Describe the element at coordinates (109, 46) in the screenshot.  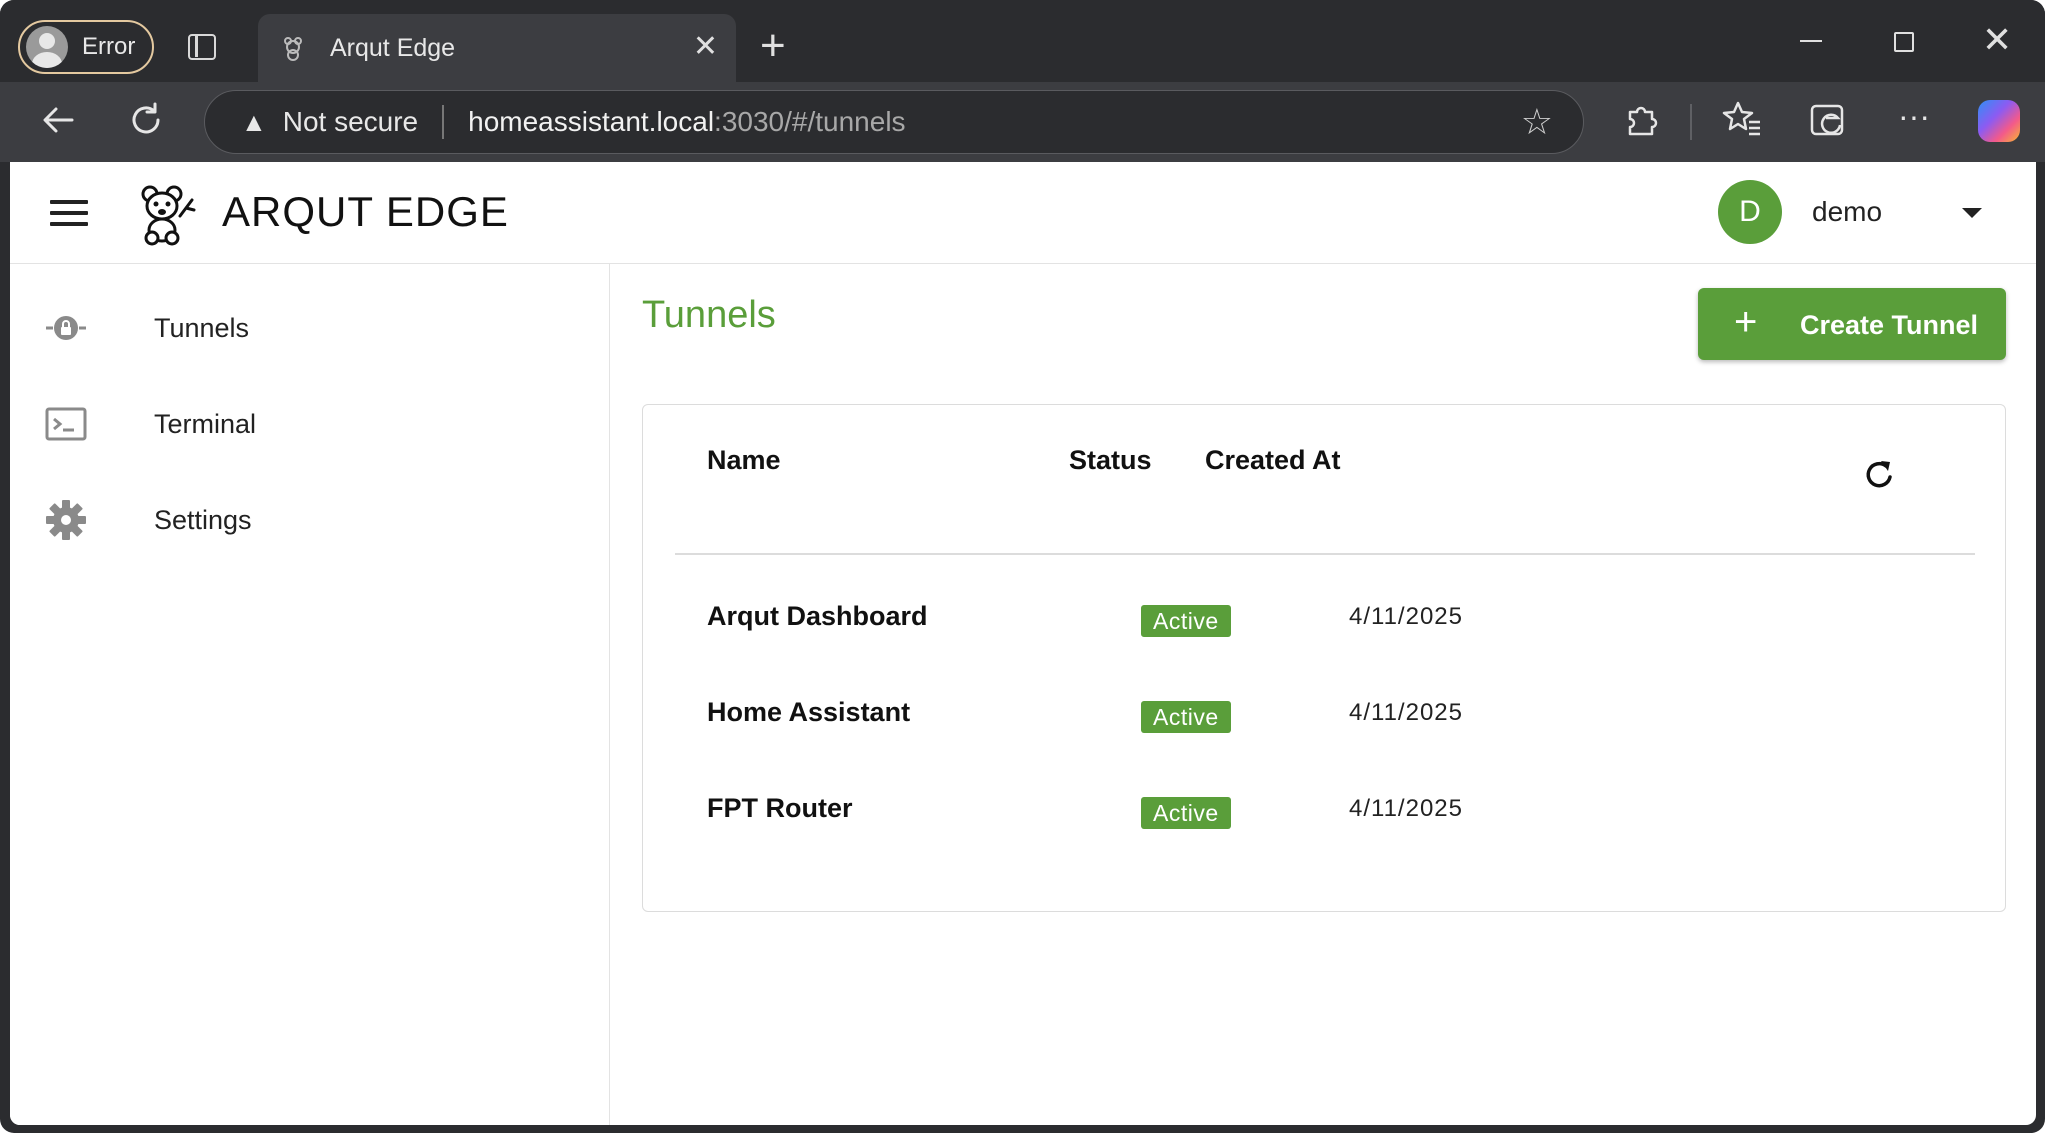
I see `profile-label: Error` at that location.